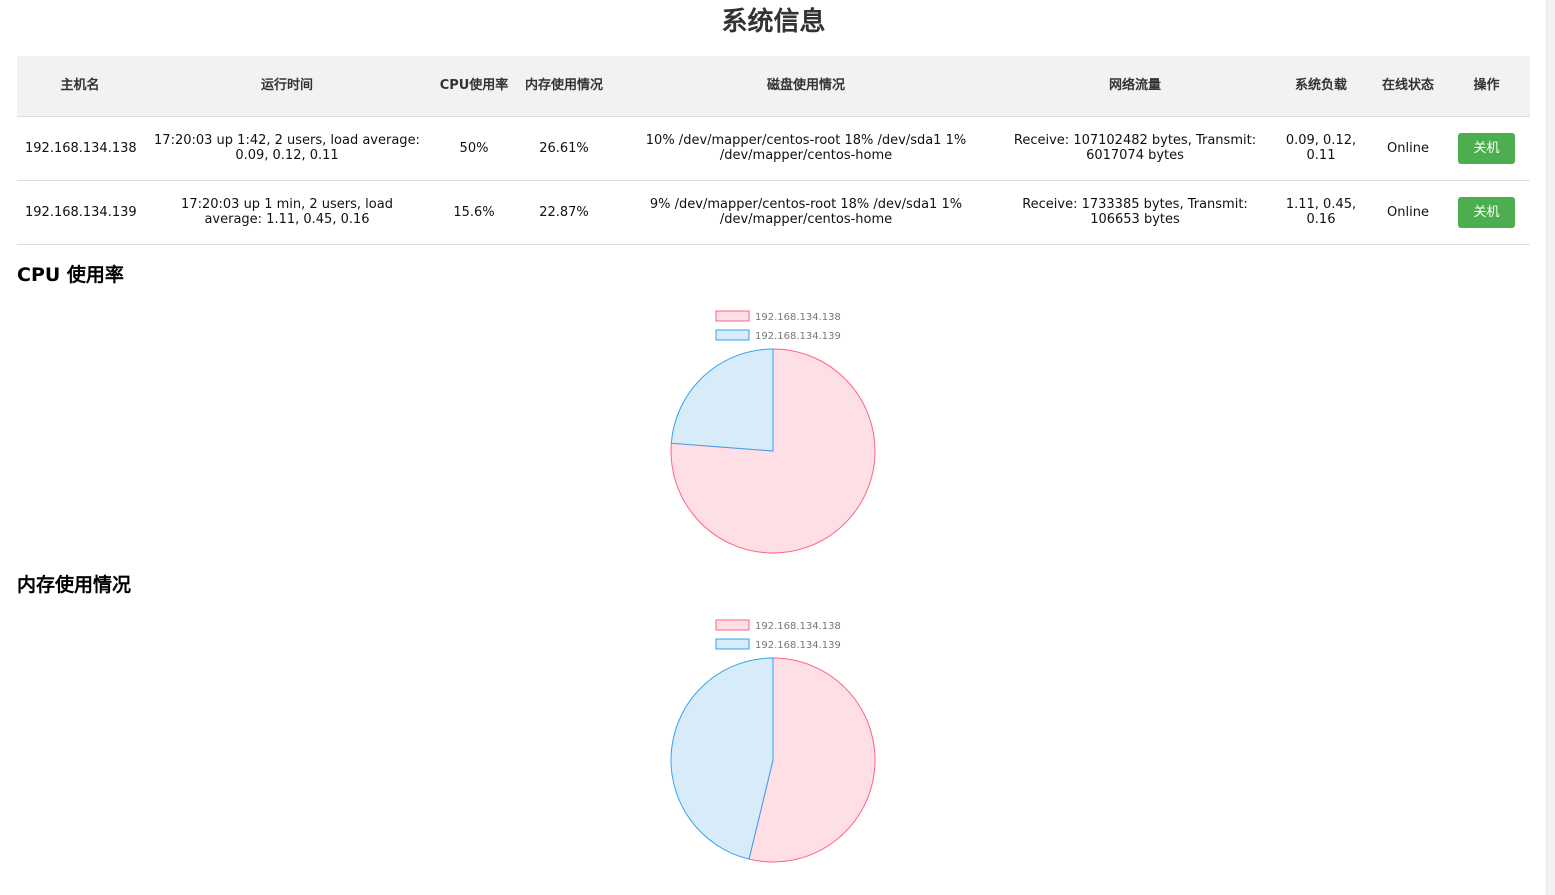 This screenshot has height=895, width=1555. What do you see at coordinates (1407, 85) in the screenshot?
I see `header-status: 在线状态` at bounding box center [1407, 85].